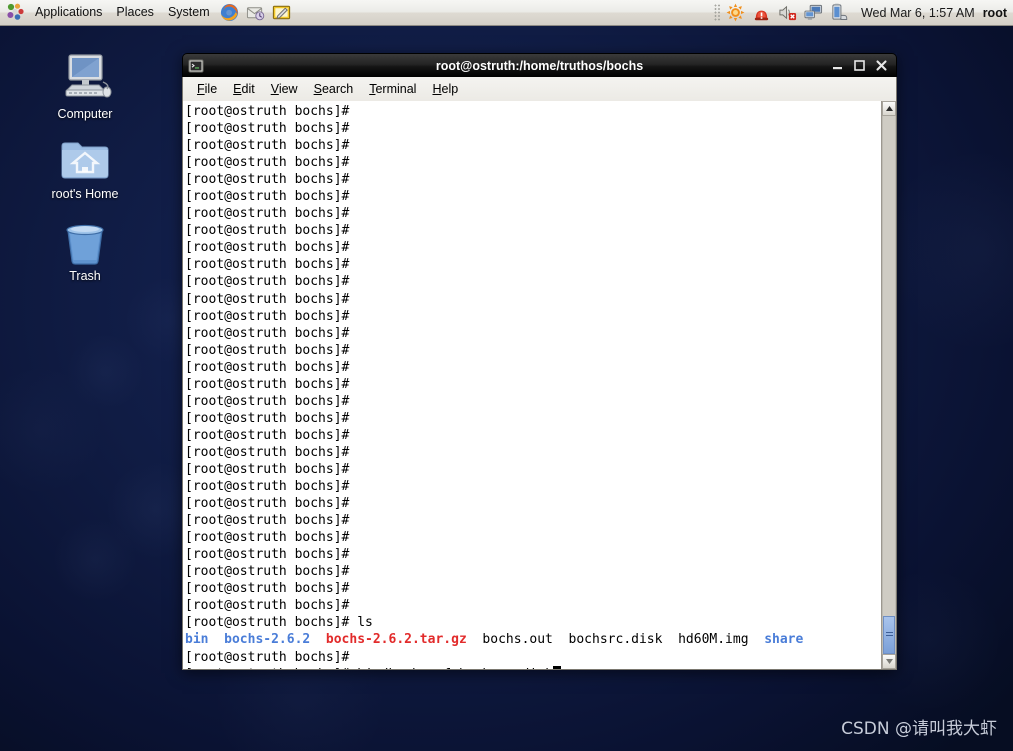 The width and height of the screenshot is (1013, 751). I want to click on terminal-menubar: File Edit View Search Terminal Help, so click(539, 89).